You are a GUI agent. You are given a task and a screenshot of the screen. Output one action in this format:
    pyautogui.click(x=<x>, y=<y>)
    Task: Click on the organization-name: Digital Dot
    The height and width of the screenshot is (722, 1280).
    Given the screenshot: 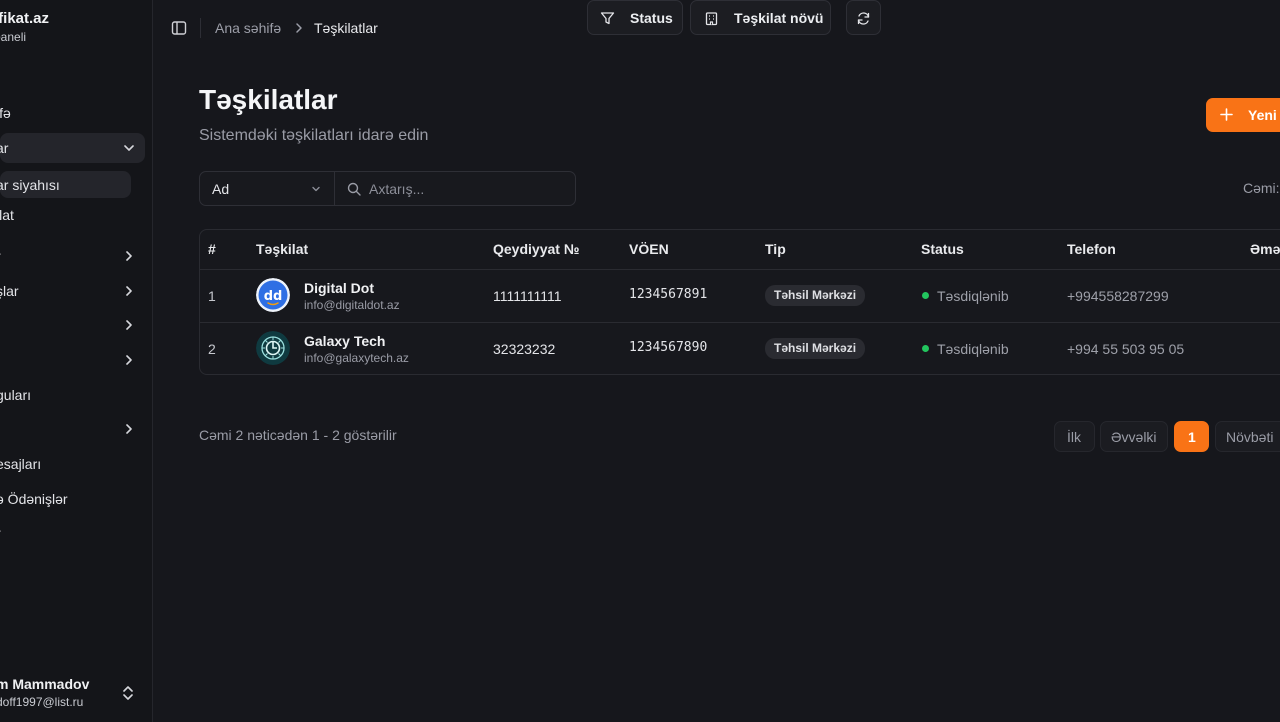 What is the action you would take?
    pyautogui.click(x=339, y=288)
    